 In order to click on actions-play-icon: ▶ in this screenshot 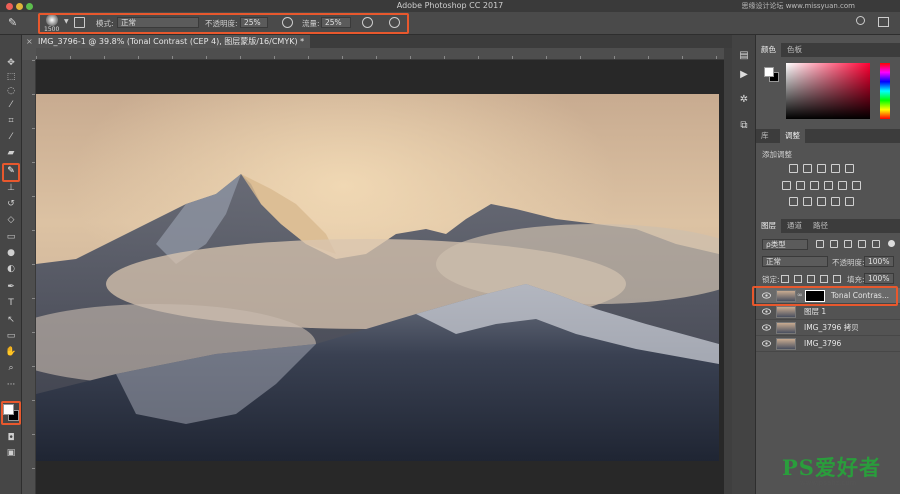, I will do `click(744, 74)`.